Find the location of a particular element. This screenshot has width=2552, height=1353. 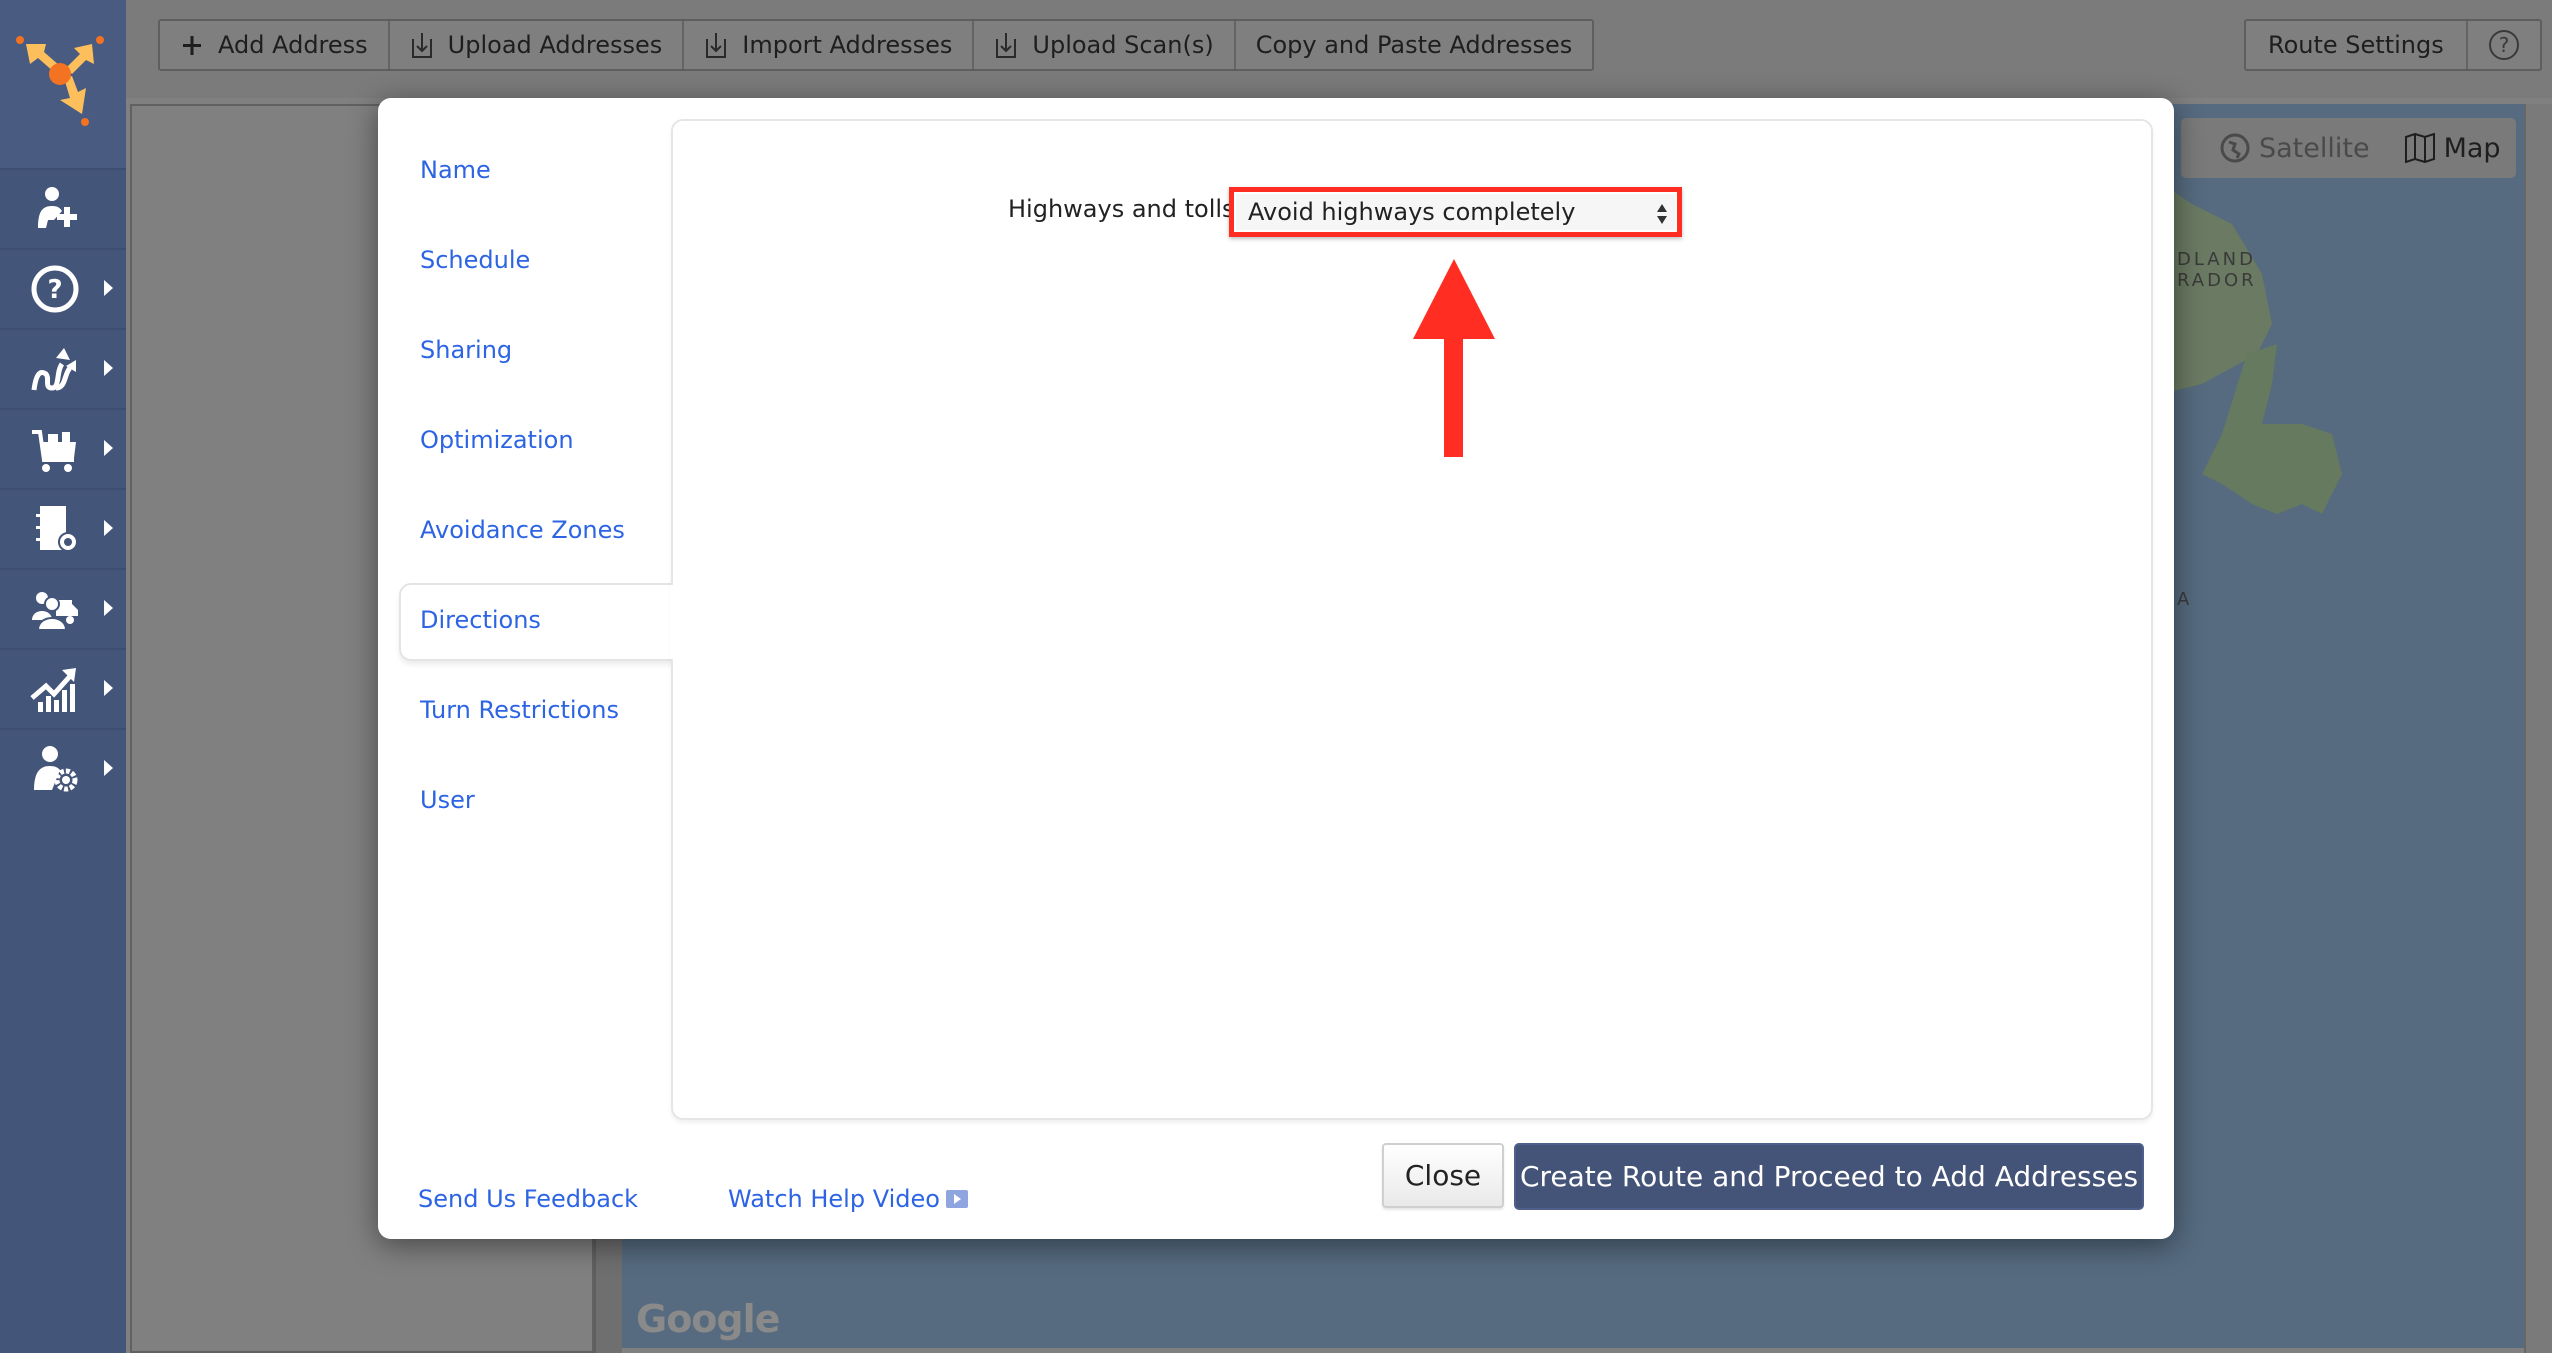

nav-item-optimization: Optimization is located at coordinates (497, 440).